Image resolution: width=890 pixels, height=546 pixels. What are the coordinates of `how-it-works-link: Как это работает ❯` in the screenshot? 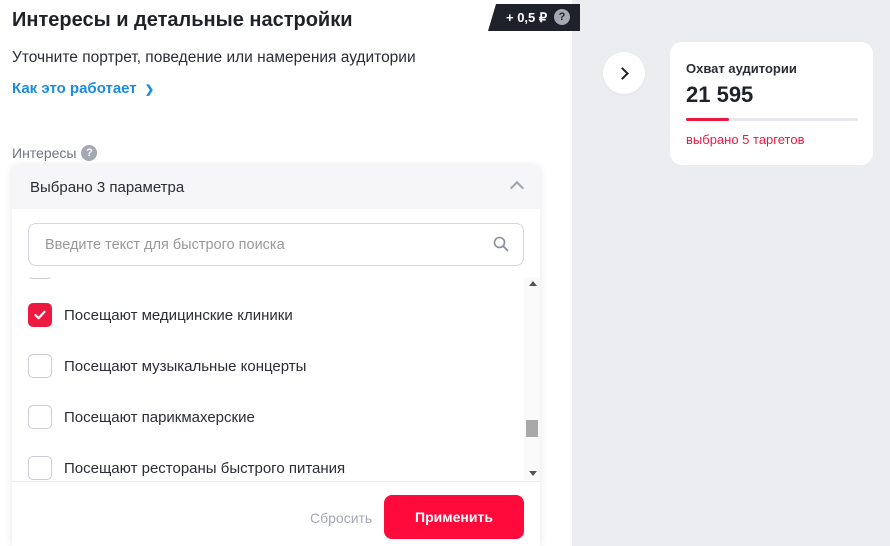 It's located at (83, 88).